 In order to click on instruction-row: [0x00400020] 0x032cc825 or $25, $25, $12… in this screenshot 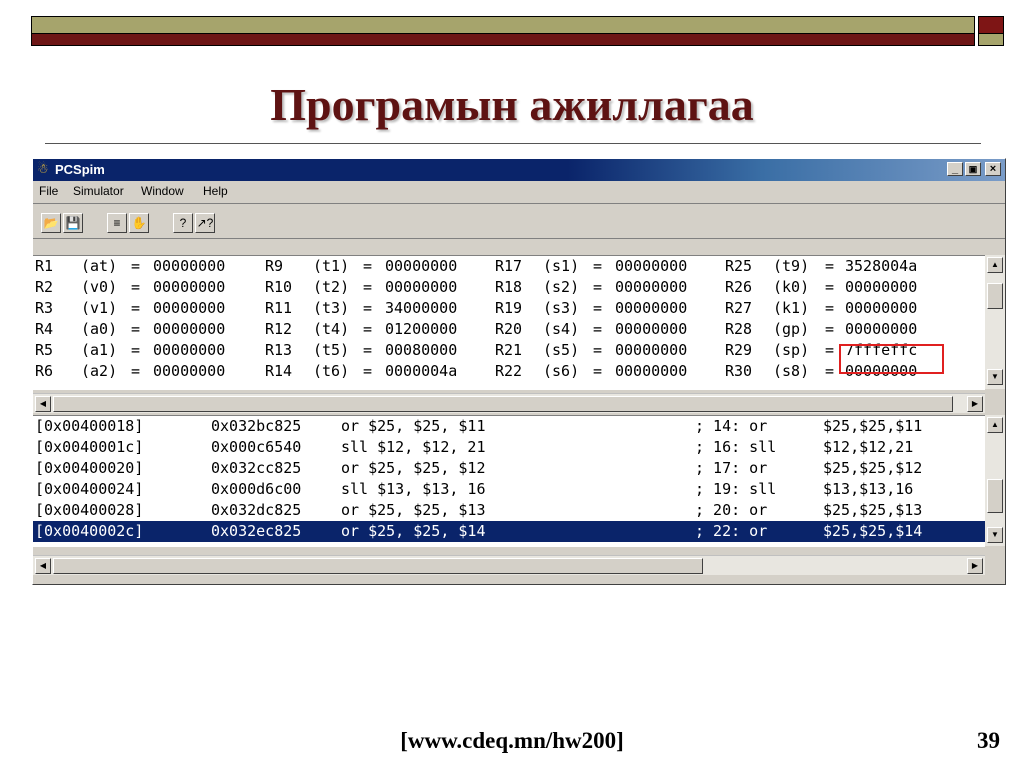, I will do `click(509, 468)`.